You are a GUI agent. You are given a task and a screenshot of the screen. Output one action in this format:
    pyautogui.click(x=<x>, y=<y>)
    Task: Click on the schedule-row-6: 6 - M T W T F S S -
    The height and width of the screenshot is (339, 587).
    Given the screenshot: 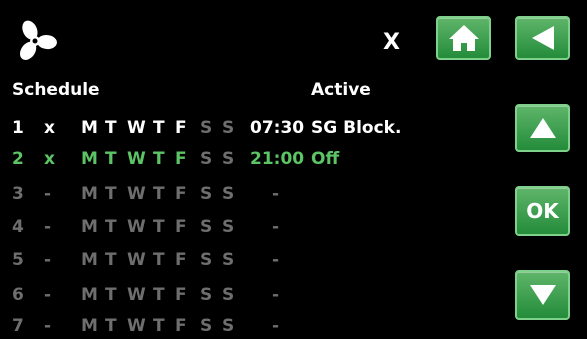 What is the action you would take?
    pyautogui.click(x=250, y=295)
    